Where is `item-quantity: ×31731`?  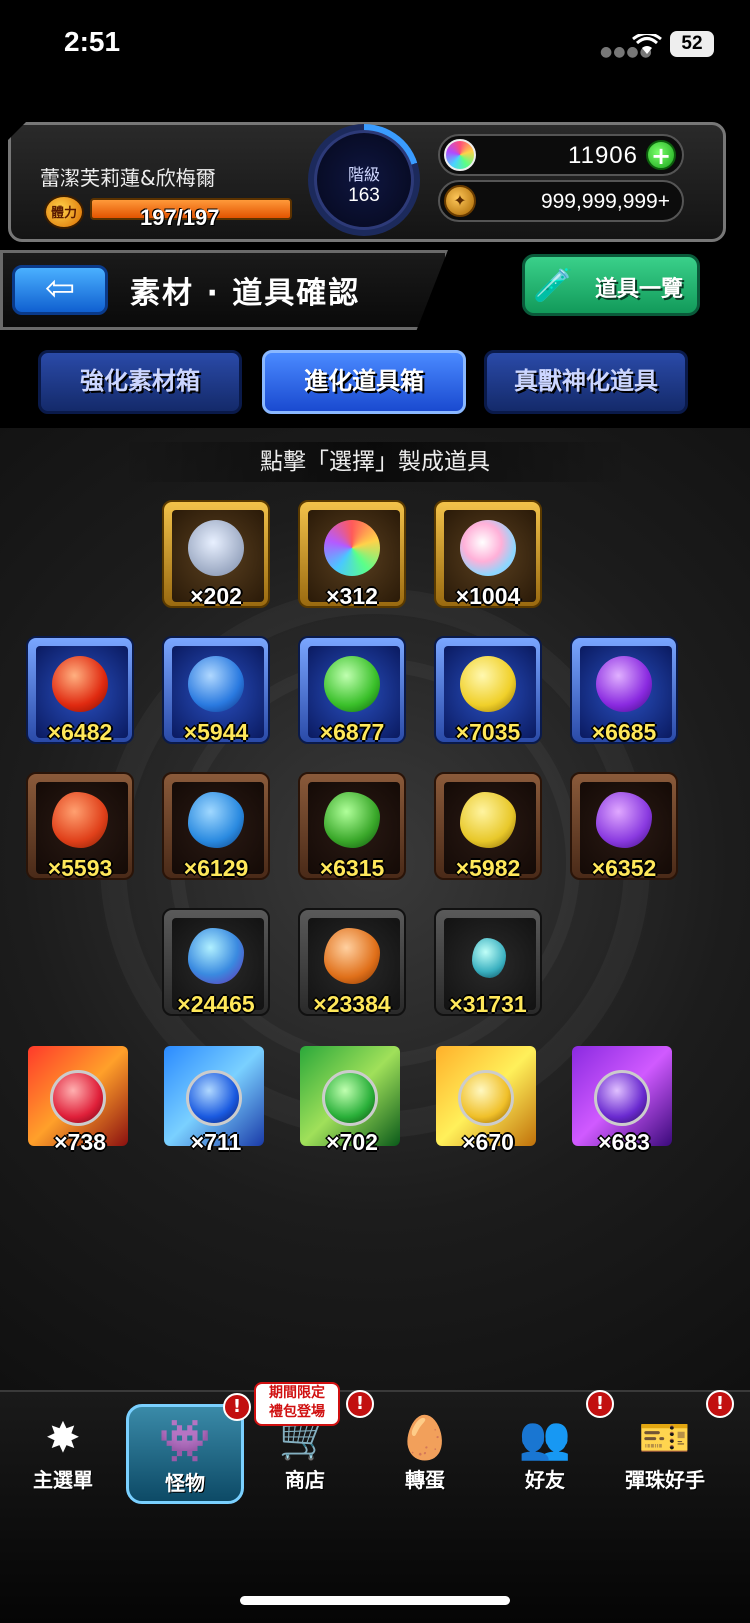 item-quantity: ×31731 is located at coordinates (488, 1004).